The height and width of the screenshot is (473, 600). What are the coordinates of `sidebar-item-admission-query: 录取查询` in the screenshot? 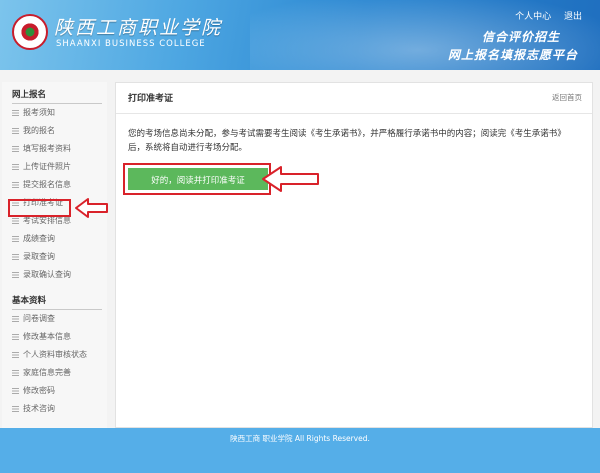 It's located at (33, 257).